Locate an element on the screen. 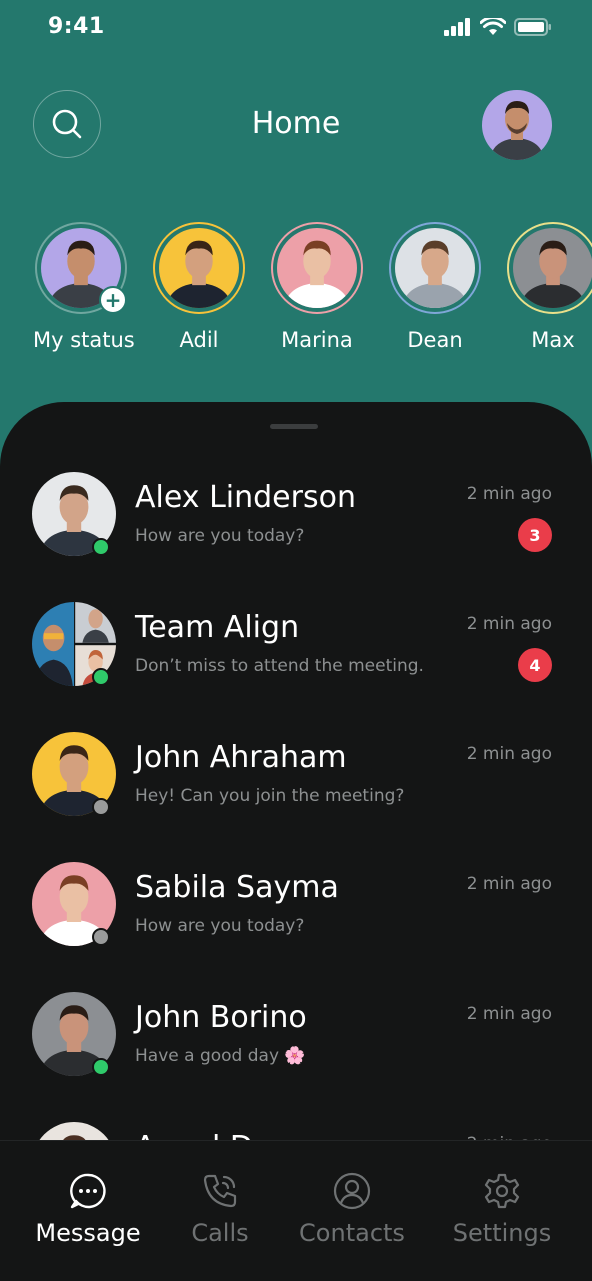 Image resolution: width=592 pixels, height=1281 pixels. header: Home is located at coordinates (296, 125).